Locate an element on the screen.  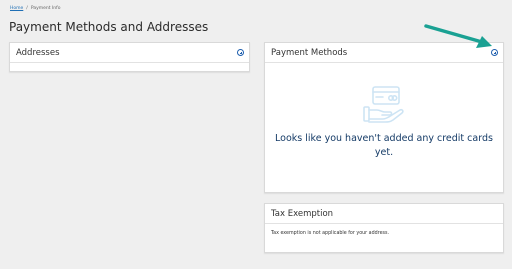
pointer-arrow-icon is located at coordinates (458, 36).